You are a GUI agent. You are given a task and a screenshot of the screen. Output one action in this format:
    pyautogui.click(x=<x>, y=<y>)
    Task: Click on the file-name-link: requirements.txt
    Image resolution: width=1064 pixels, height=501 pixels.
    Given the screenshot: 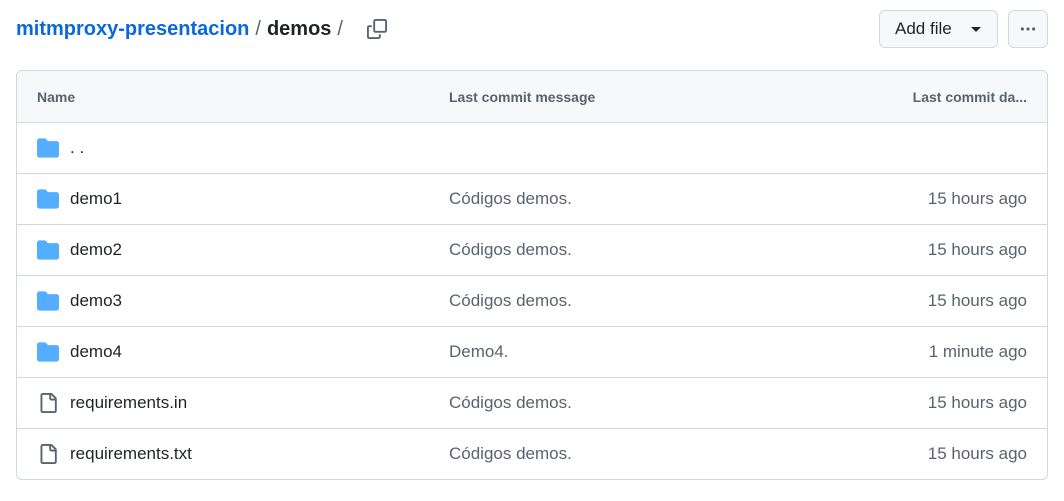 What is the action you would take?
    pyautogui.click(x=131, y=454)
    